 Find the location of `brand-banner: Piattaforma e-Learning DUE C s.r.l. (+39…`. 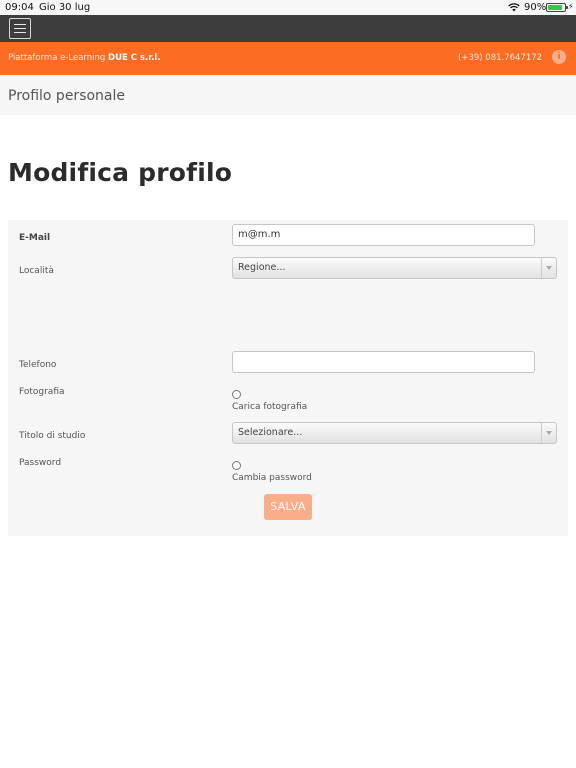

brand-banner: Piattaforma e-Learning DUE C s.r.l. (+39… is located at coordinates (288, 58).